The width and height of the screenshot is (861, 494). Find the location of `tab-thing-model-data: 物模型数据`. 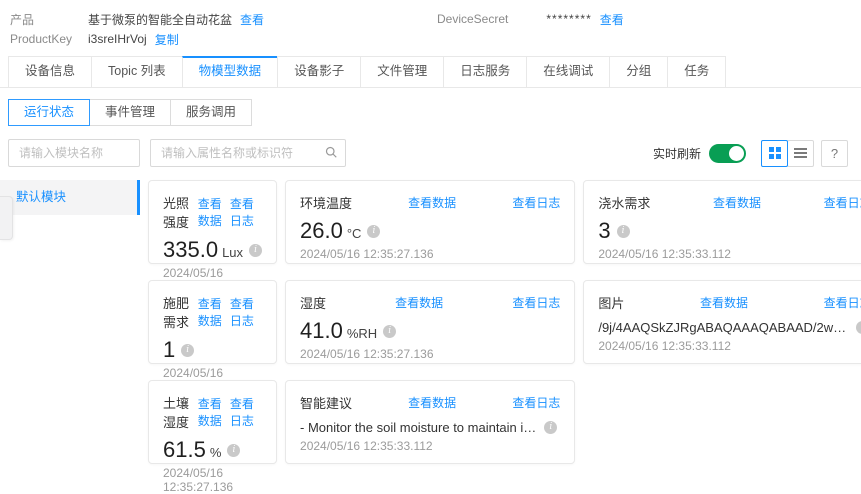

tab-thing-model-data: 物模型数据 is located at coordinates (229, 71).